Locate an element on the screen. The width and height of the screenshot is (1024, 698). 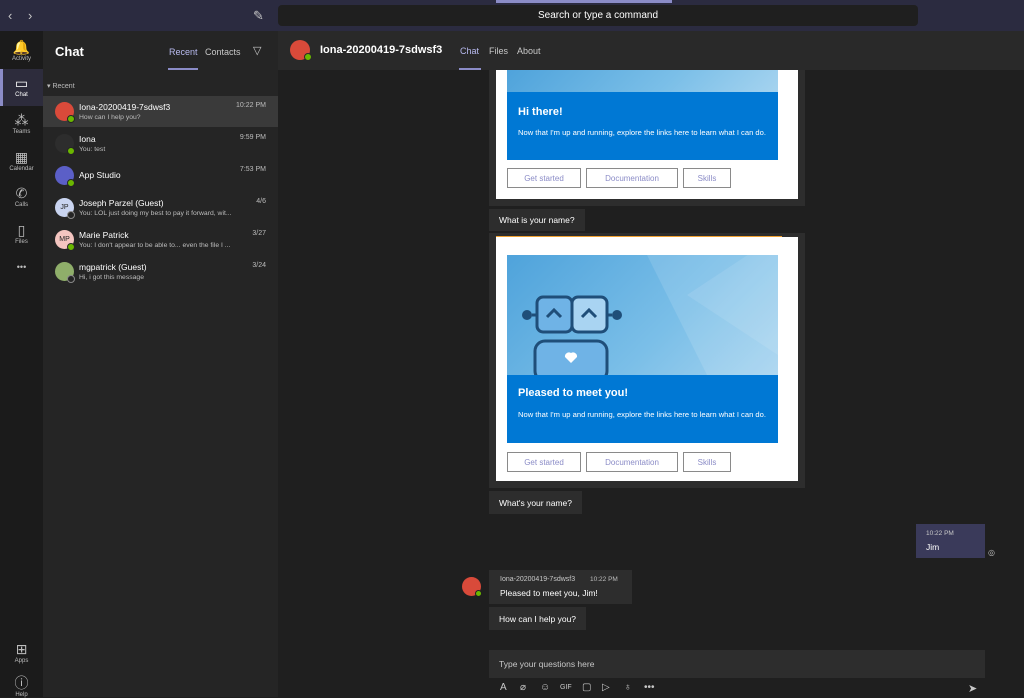
phone-icon: ✆ is located at coordinates (21, 193).